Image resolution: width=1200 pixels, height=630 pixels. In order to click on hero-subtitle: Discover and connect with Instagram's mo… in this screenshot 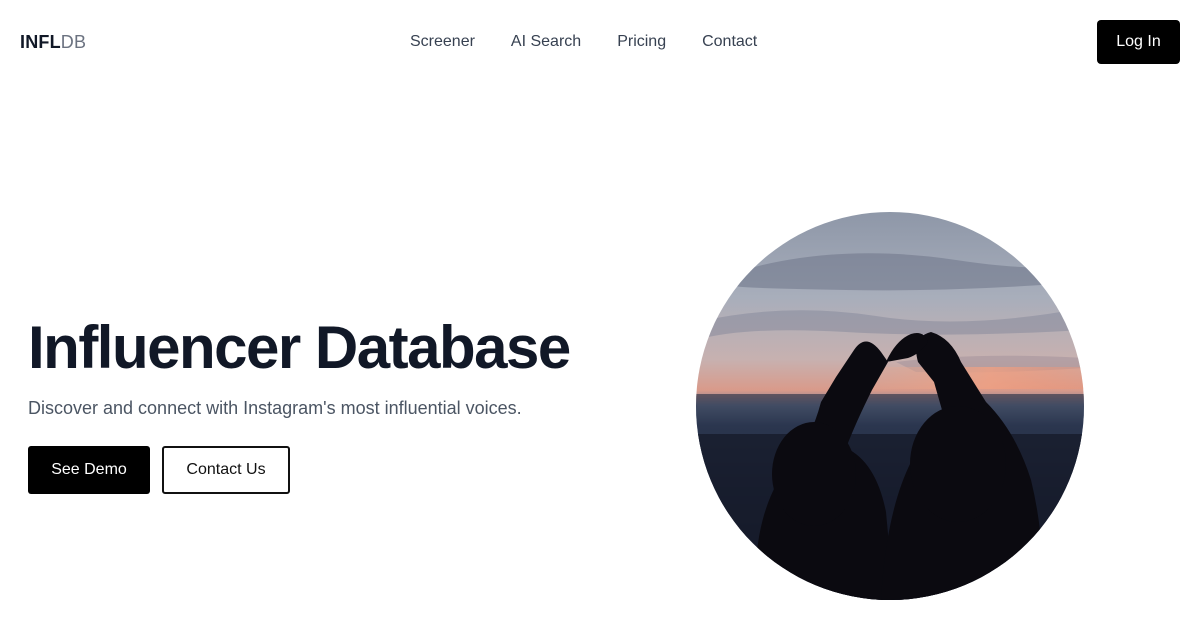, I will do `click(275, 408)`.